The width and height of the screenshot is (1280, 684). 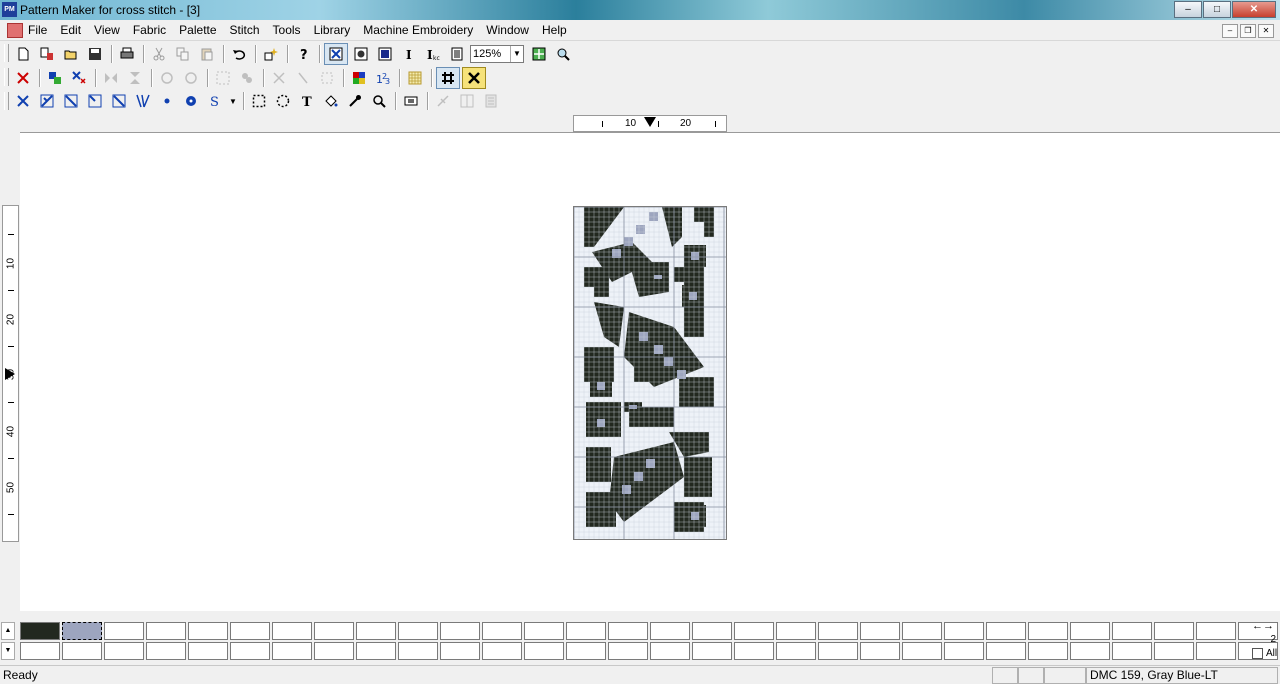 What do you see at coordinates (359, 78) in the screenshot?
I see `color-palette-icon` at bounding box center [359, 78].